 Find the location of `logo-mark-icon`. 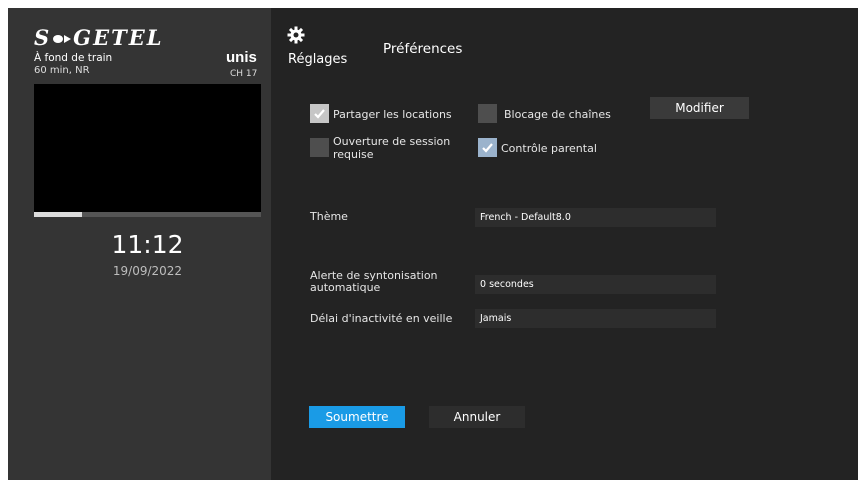

logo-mark-icon is located at coordinates (62, 33).